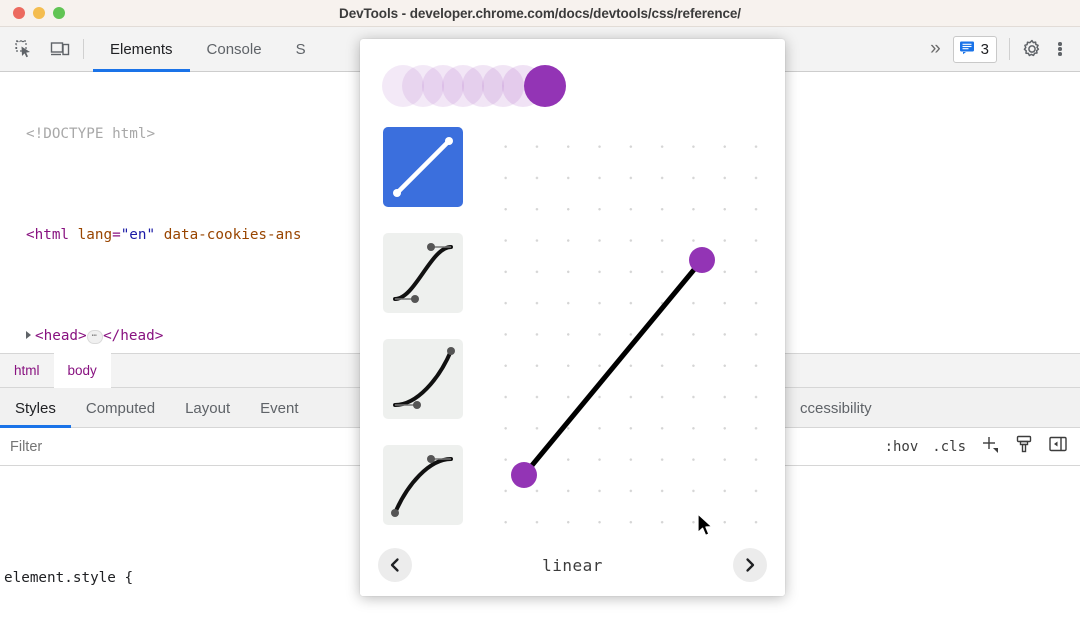 The image size is (1080, 633). I want to click on filter-tools: :hov .cls, so click(982, 446).